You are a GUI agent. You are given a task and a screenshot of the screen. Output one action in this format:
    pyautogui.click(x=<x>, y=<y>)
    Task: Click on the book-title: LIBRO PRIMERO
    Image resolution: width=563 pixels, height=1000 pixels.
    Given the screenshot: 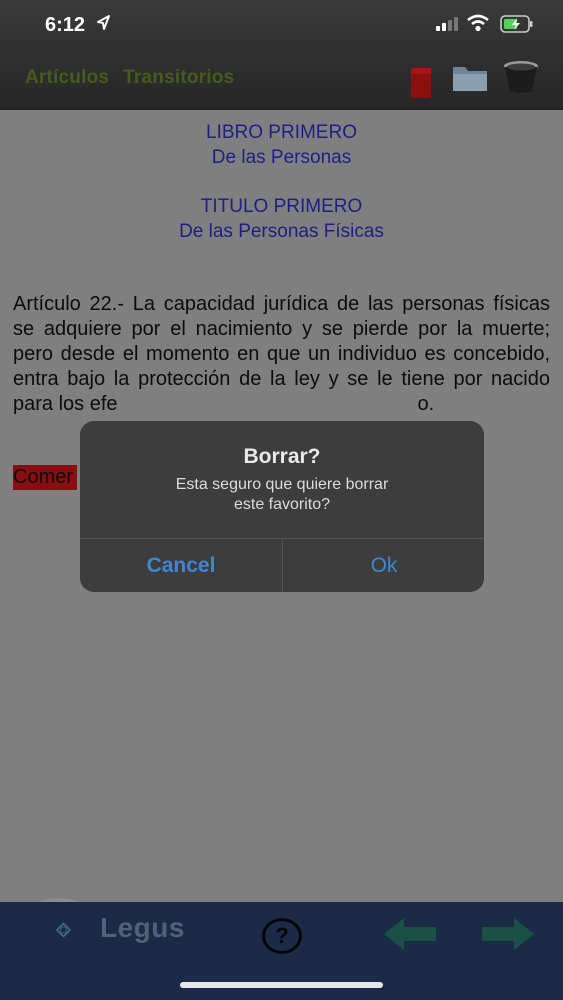 What is the action you would take?
    pyautogui.click(x=281, y=132)
    